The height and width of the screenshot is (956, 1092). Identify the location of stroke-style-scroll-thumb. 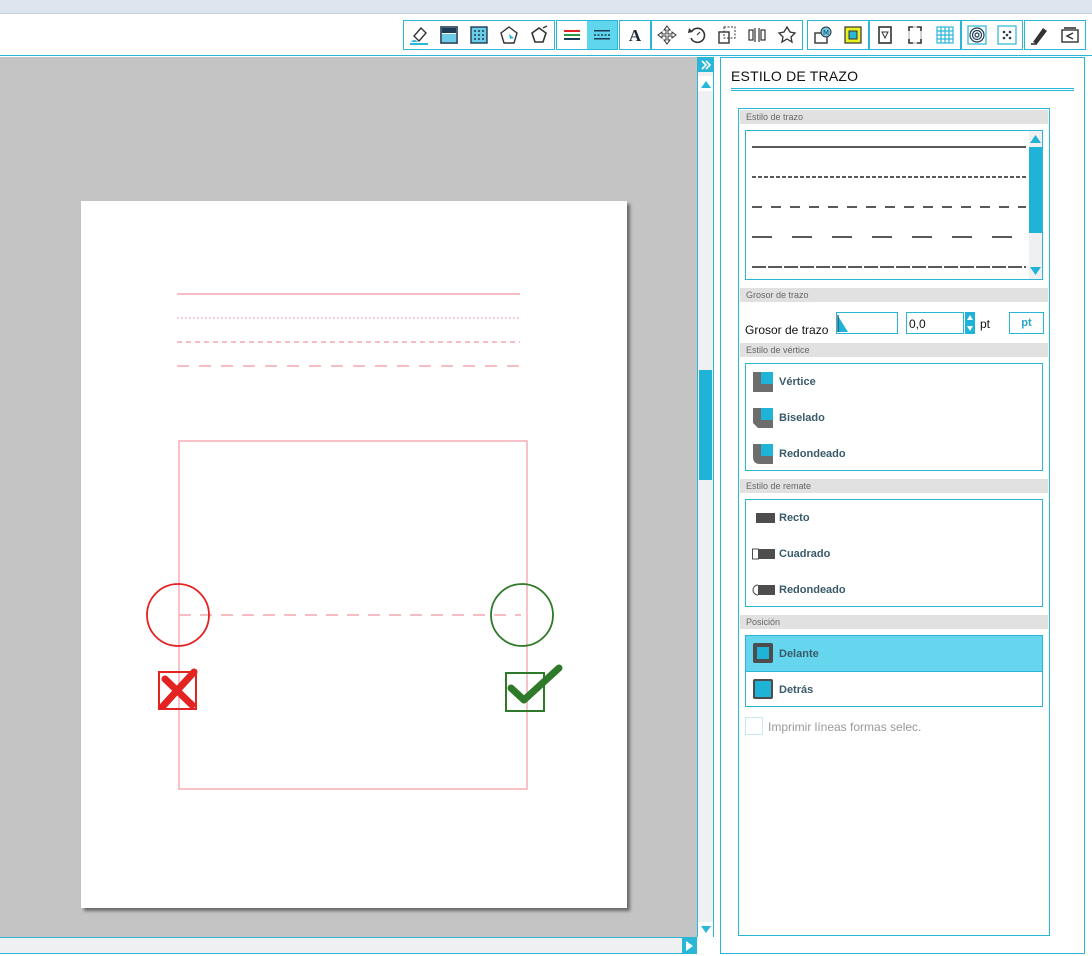
(1035, 190).